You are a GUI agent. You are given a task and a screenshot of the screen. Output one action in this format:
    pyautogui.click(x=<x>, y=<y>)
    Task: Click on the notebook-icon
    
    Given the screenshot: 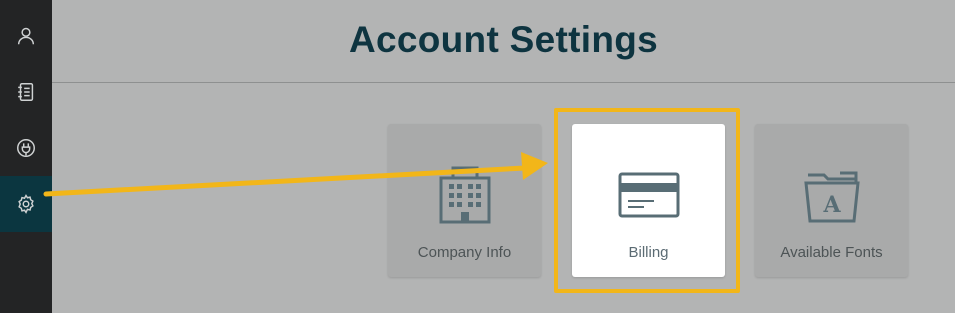 What is the action you would take?
    pyautogui.click(x=26, y=92)
    